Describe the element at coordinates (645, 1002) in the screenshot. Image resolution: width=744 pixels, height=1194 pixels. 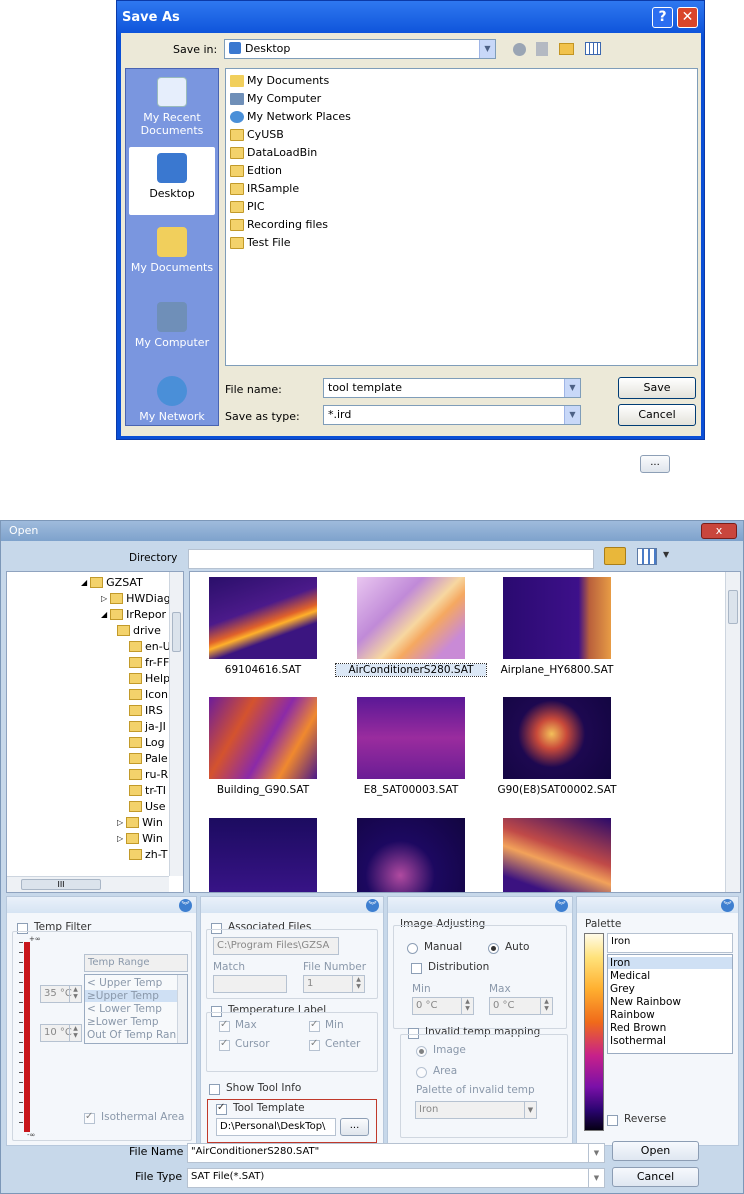
I see `list-item: New Rainbow` at that location.